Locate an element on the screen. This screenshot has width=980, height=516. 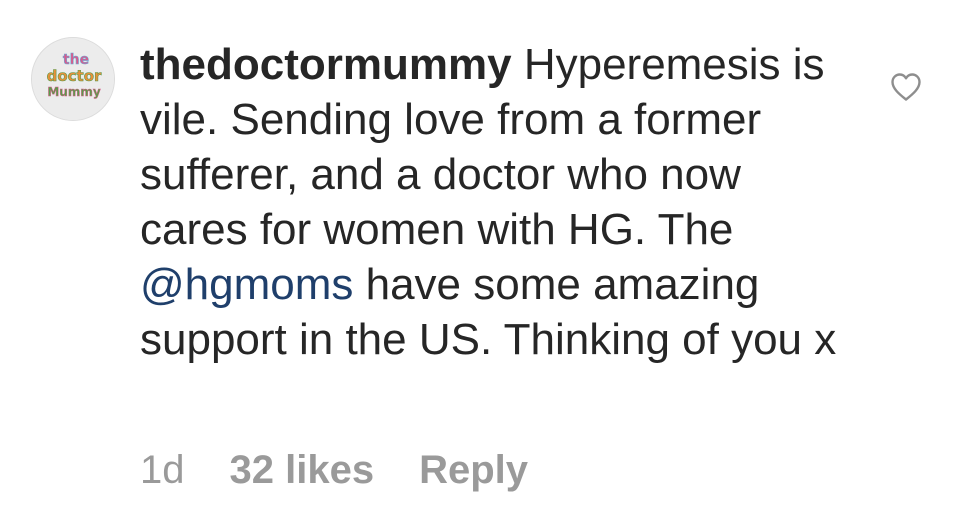
timestamp: 1d is located at coordinates (162, 469).